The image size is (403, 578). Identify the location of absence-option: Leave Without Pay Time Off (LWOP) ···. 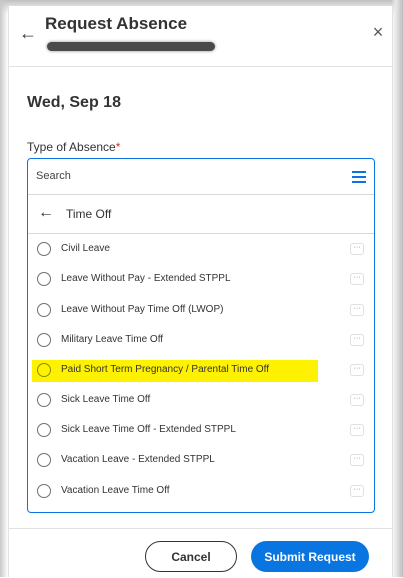
(201, 311).